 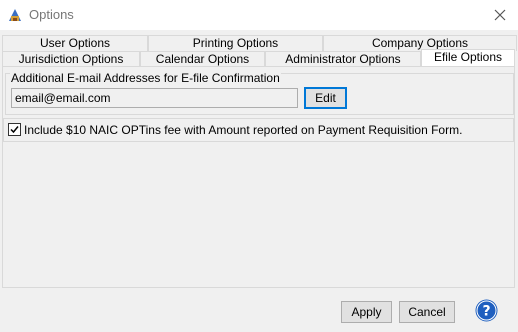 I want to click on cancel-button: Cancel, so click(x=427, y=312).